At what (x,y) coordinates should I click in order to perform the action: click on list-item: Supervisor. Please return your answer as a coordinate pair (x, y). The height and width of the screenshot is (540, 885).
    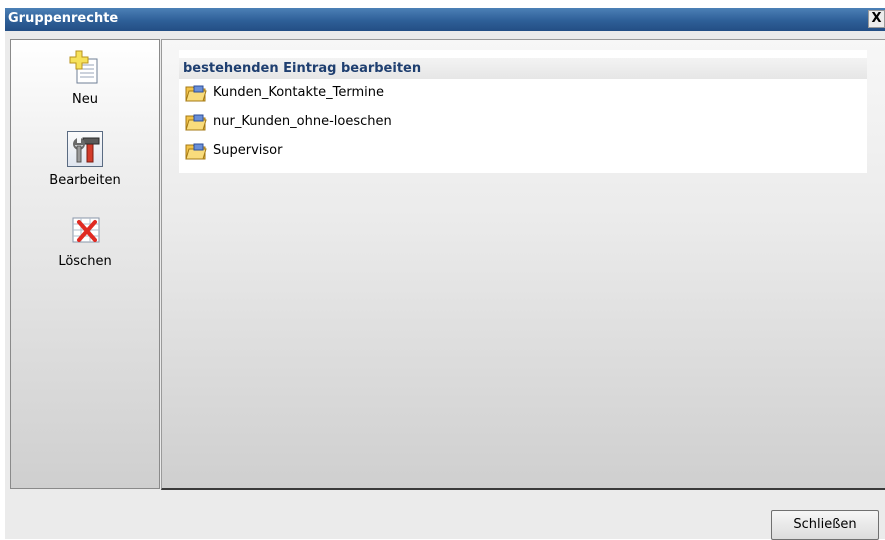
    Looking at the image, I should click on (335, 151).